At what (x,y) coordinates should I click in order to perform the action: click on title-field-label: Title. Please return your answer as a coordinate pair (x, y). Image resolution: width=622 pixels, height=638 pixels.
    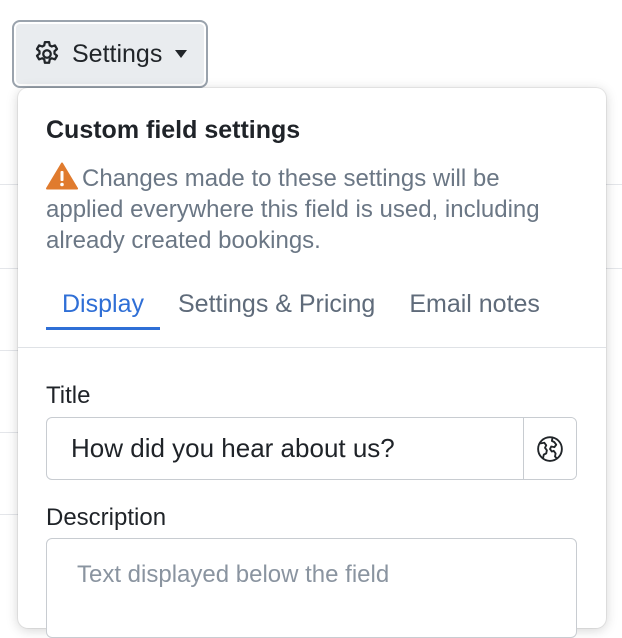
    Looking at the image, I should click on (68, 395).